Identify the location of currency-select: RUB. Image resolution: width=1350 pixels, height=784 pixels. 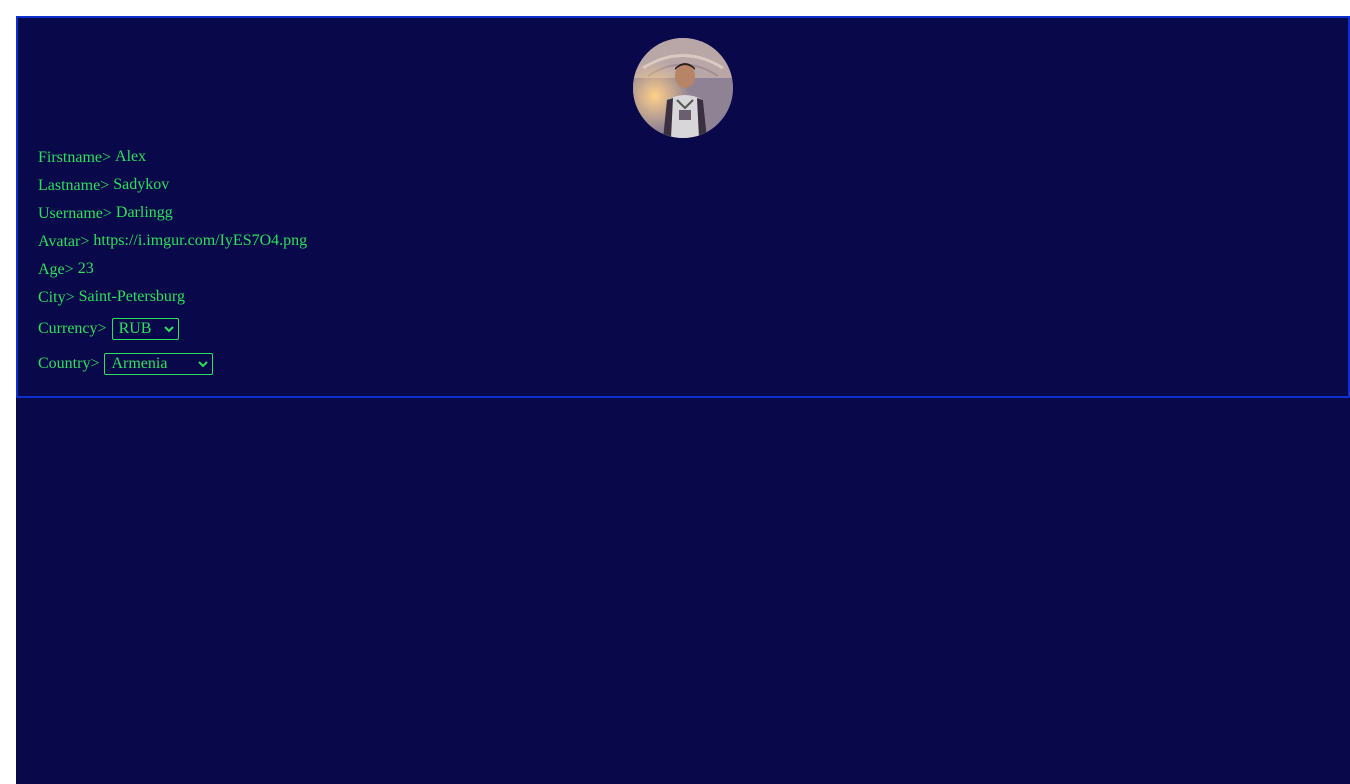
(145, 329).